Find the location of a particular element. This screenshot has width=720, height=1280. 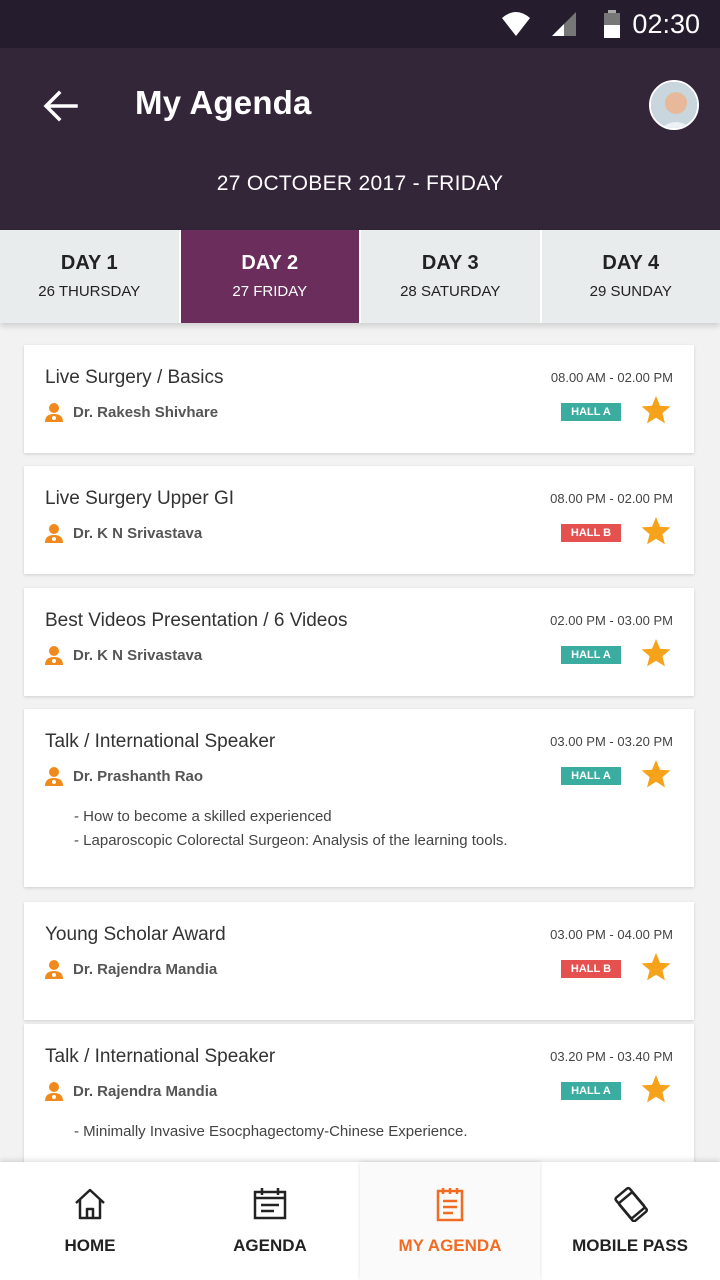

tab-day-label: DAY 4 is located at coordinates (631, 263).